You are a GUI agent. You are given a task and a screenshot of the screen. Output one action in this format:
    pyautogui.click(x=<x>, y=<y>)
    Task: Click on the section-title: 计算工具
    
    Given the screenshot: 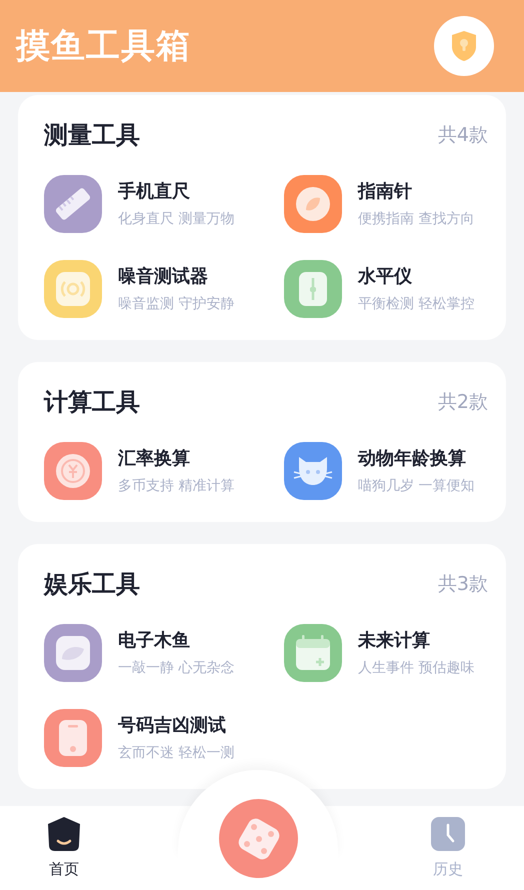 What is the action you would take?
    pyautogui.click(x=92, y=402)
    